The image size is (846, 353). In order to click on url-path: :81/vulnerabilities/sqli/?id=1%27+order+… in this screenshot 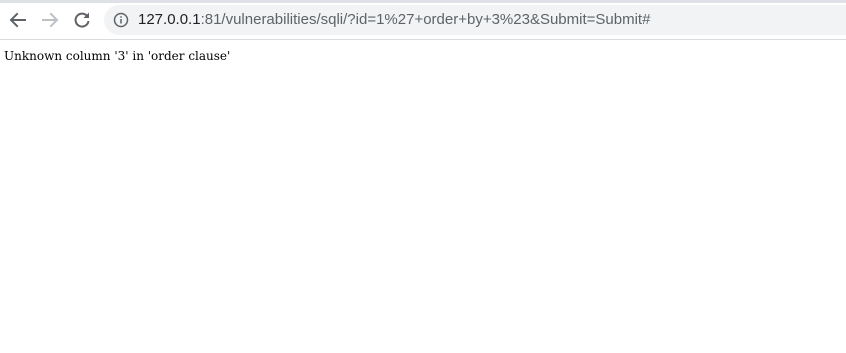, I will do `click(425, 19)`.